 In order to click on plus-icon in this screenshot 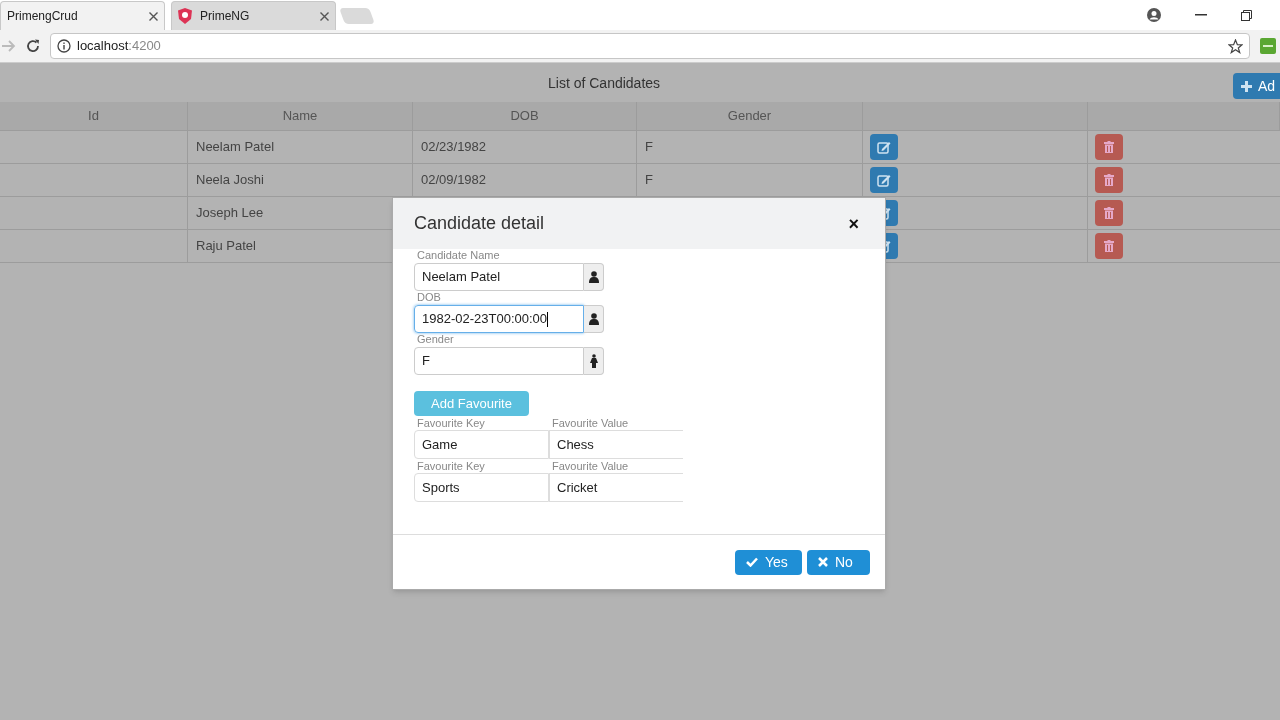, I will do `click(1246, 86)`.